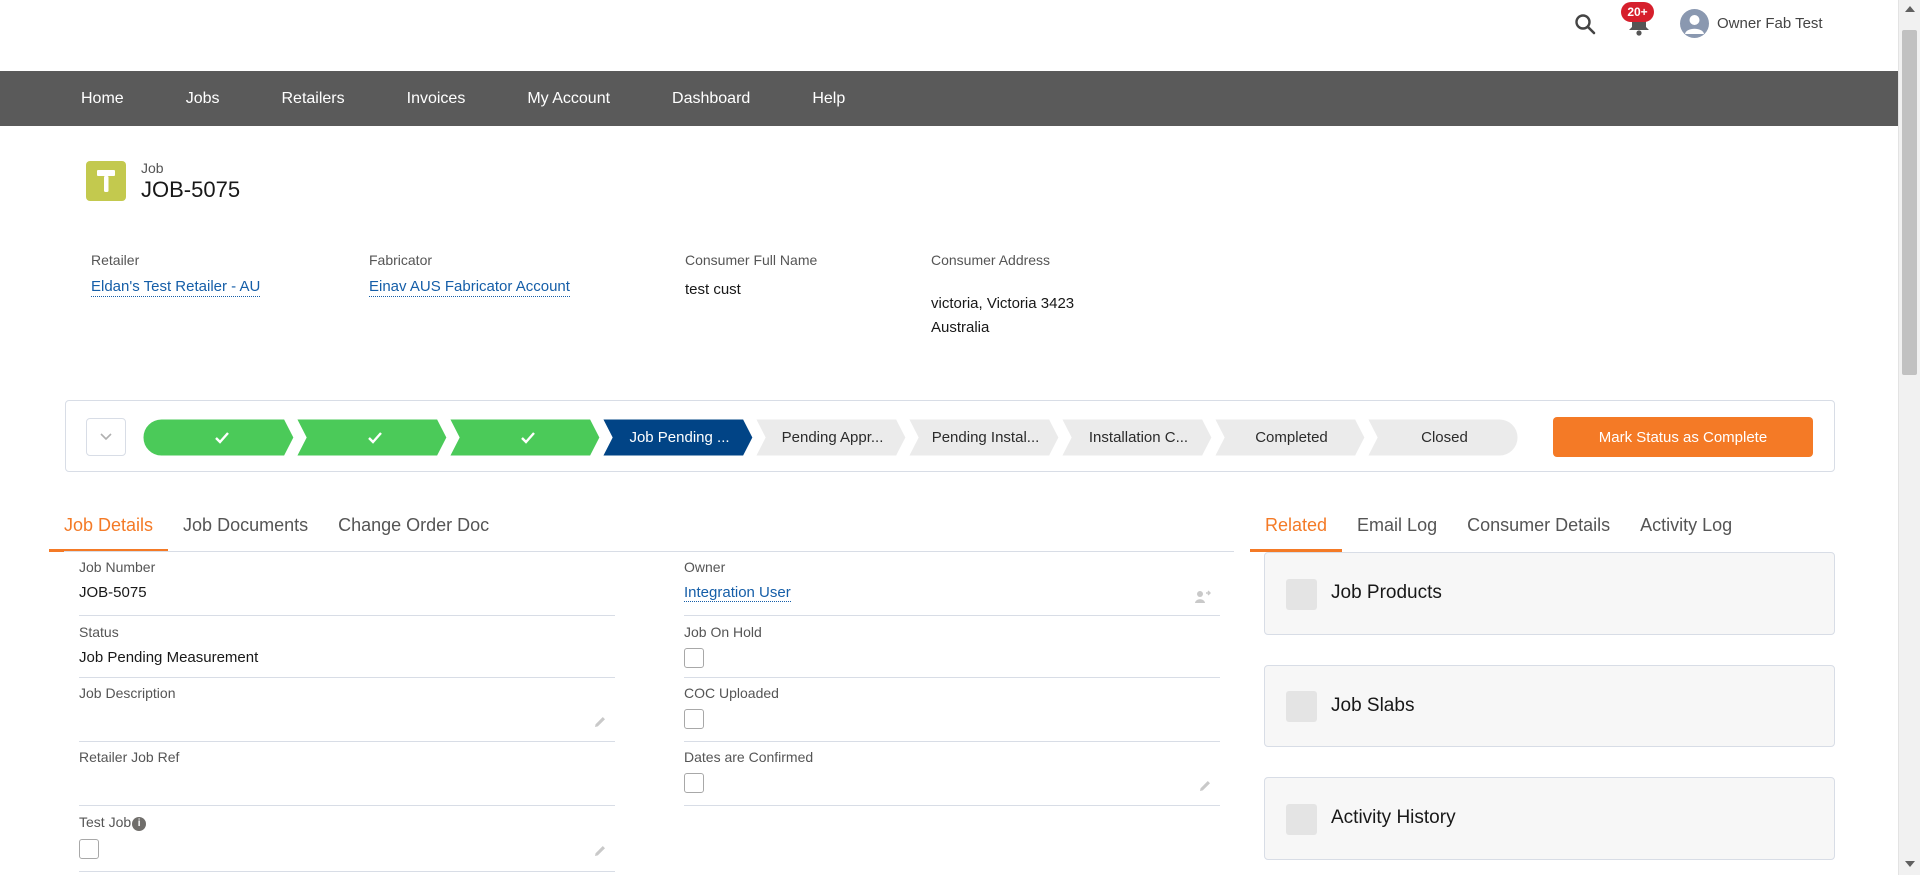 This screenshot has width=1920, height=875. I want to click on tab-email-log: Email Log, so click(1397, 531).